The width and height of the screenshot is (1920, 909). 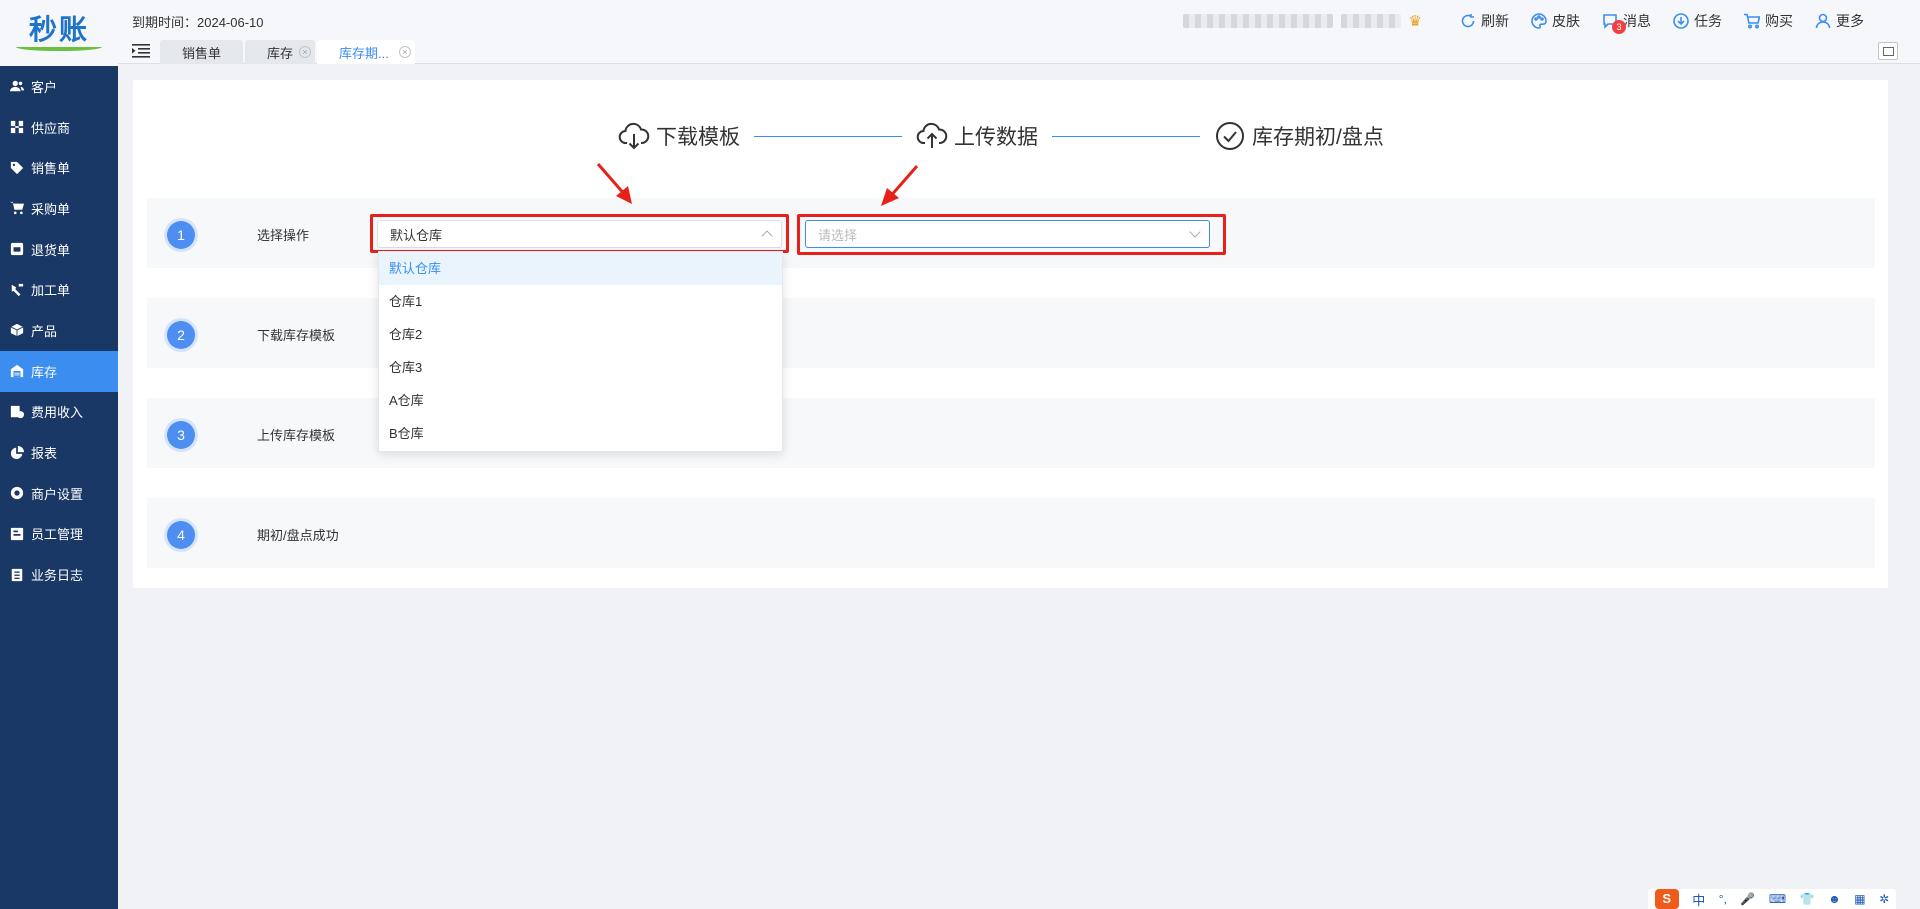 I want to click on sidebar-item-label: 费用收入, so click(x=57, y=413).